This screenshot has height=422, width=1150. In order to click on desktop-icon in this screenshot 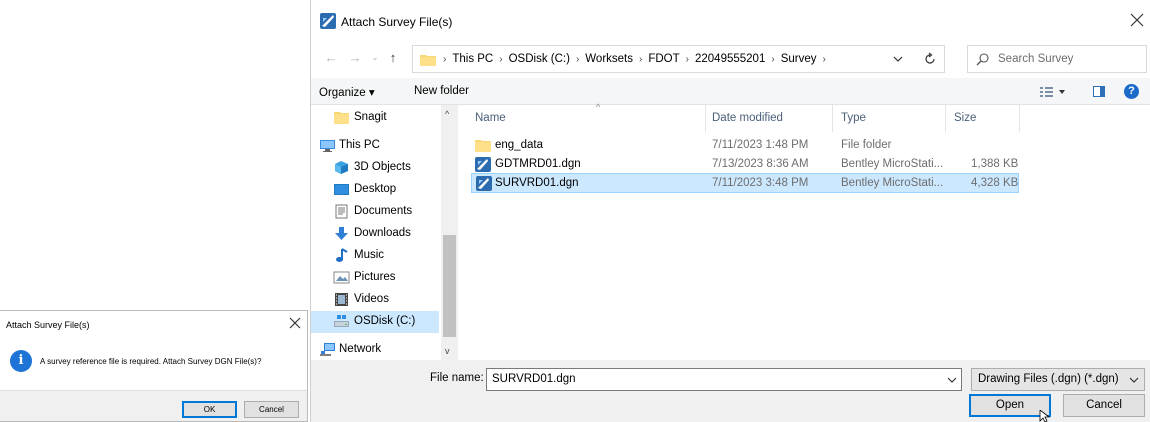, I will do `click(341, 189)`.